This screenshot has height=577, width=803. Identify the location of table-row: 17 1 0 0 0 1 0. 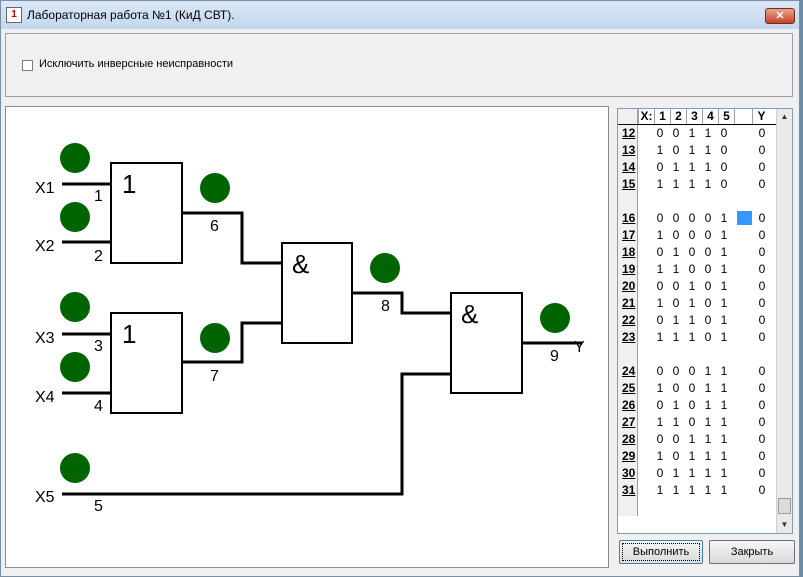
(697, 235).